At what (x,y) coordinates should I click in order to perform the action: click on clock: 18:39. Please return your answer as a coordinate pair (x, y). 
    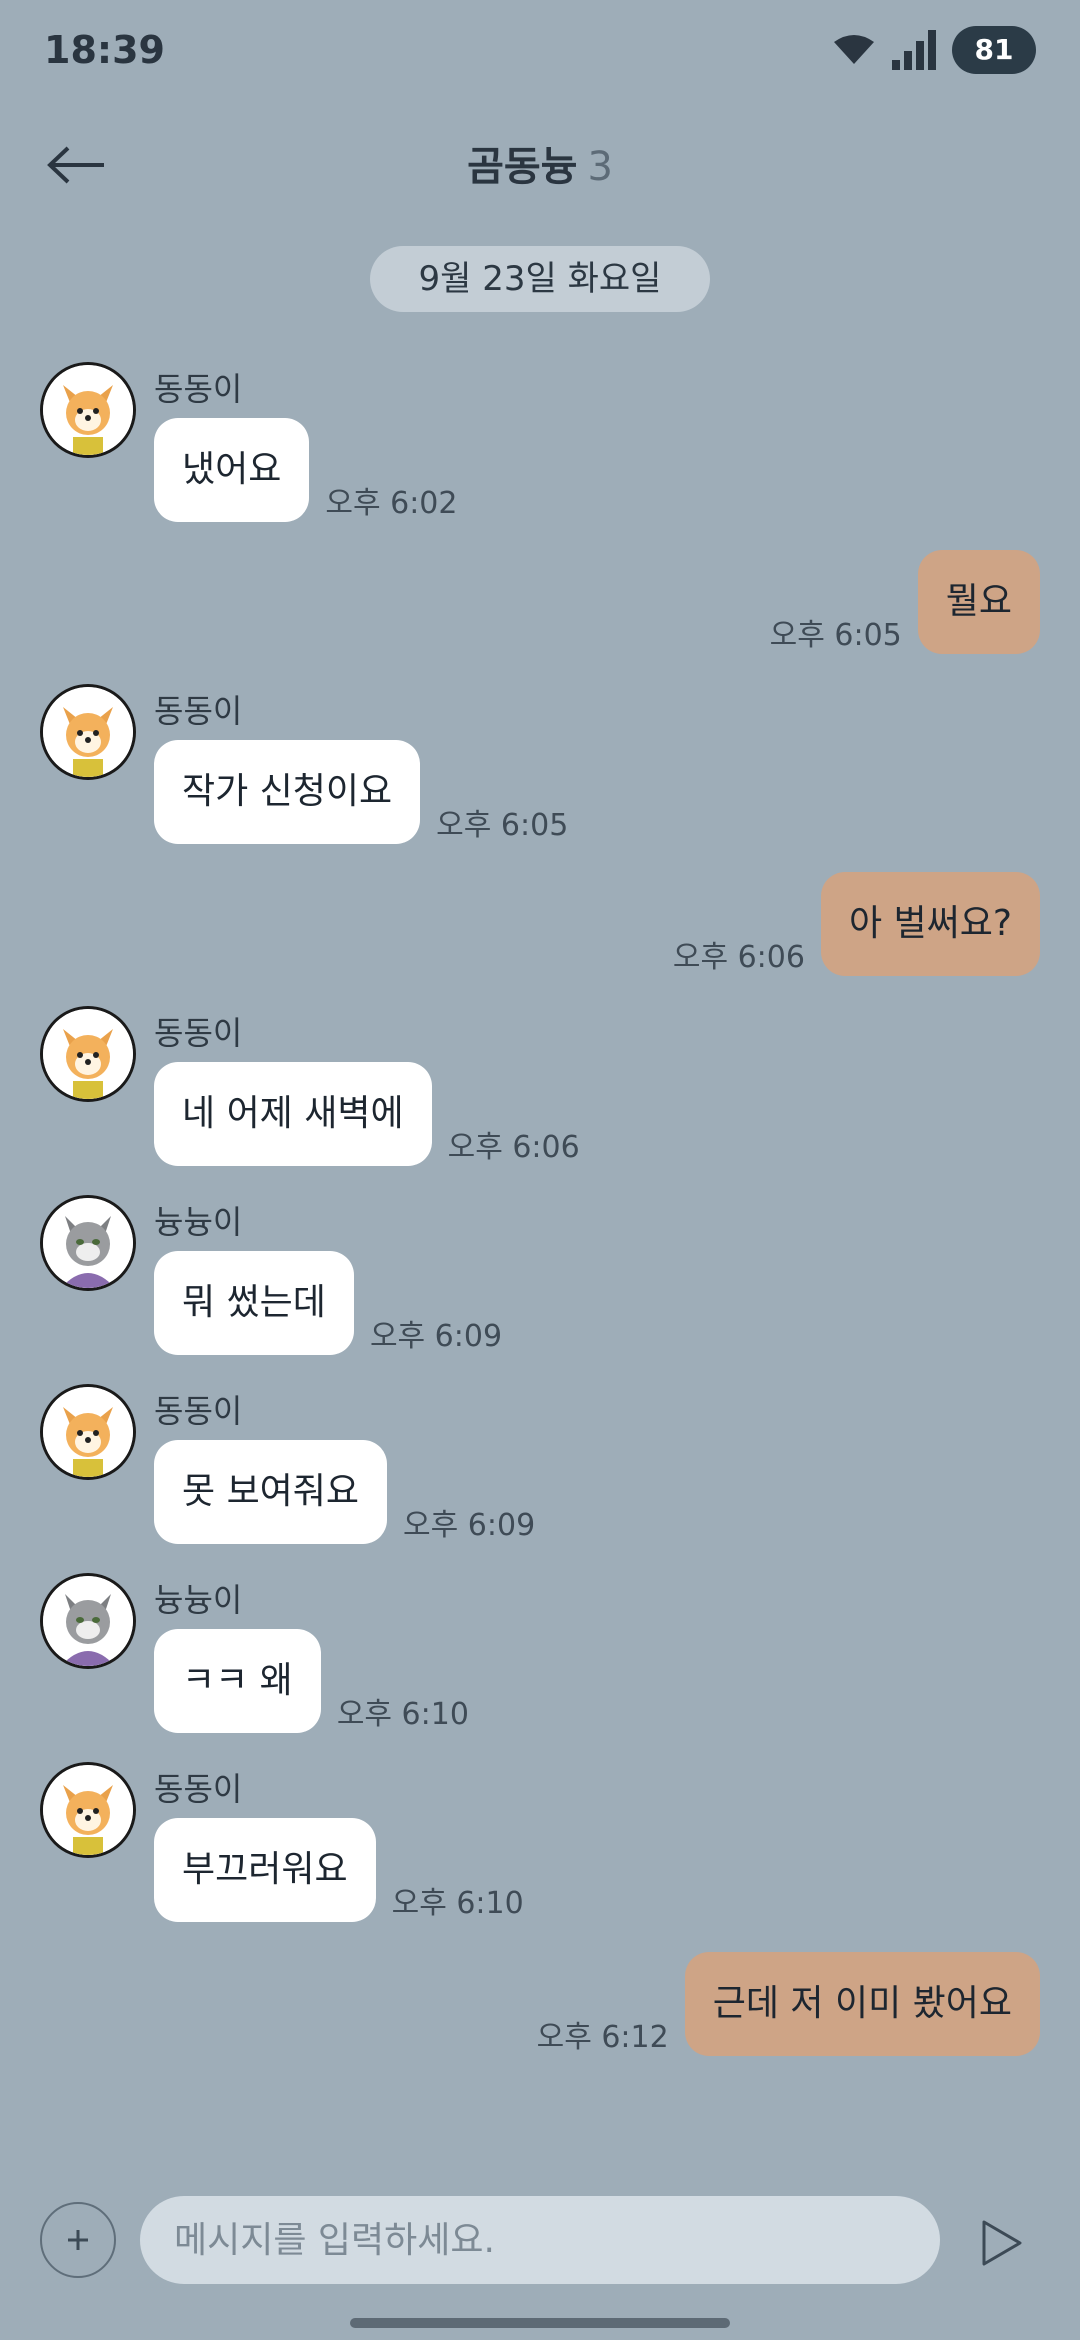
    Looking at the image, I should click on (104, 50).